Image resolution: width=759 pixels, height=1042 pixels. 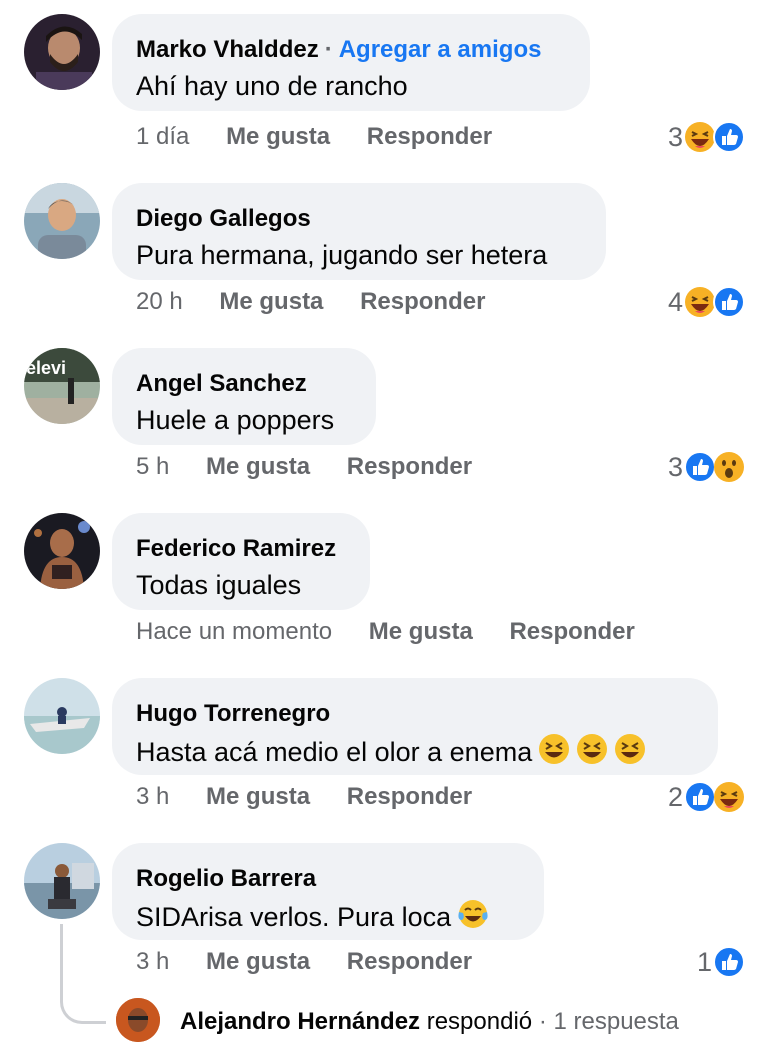 What do you see at coordinates (479, 1021) in the screenshot?
I see `replied-label: respondió` at bounding box center [479, 1021].